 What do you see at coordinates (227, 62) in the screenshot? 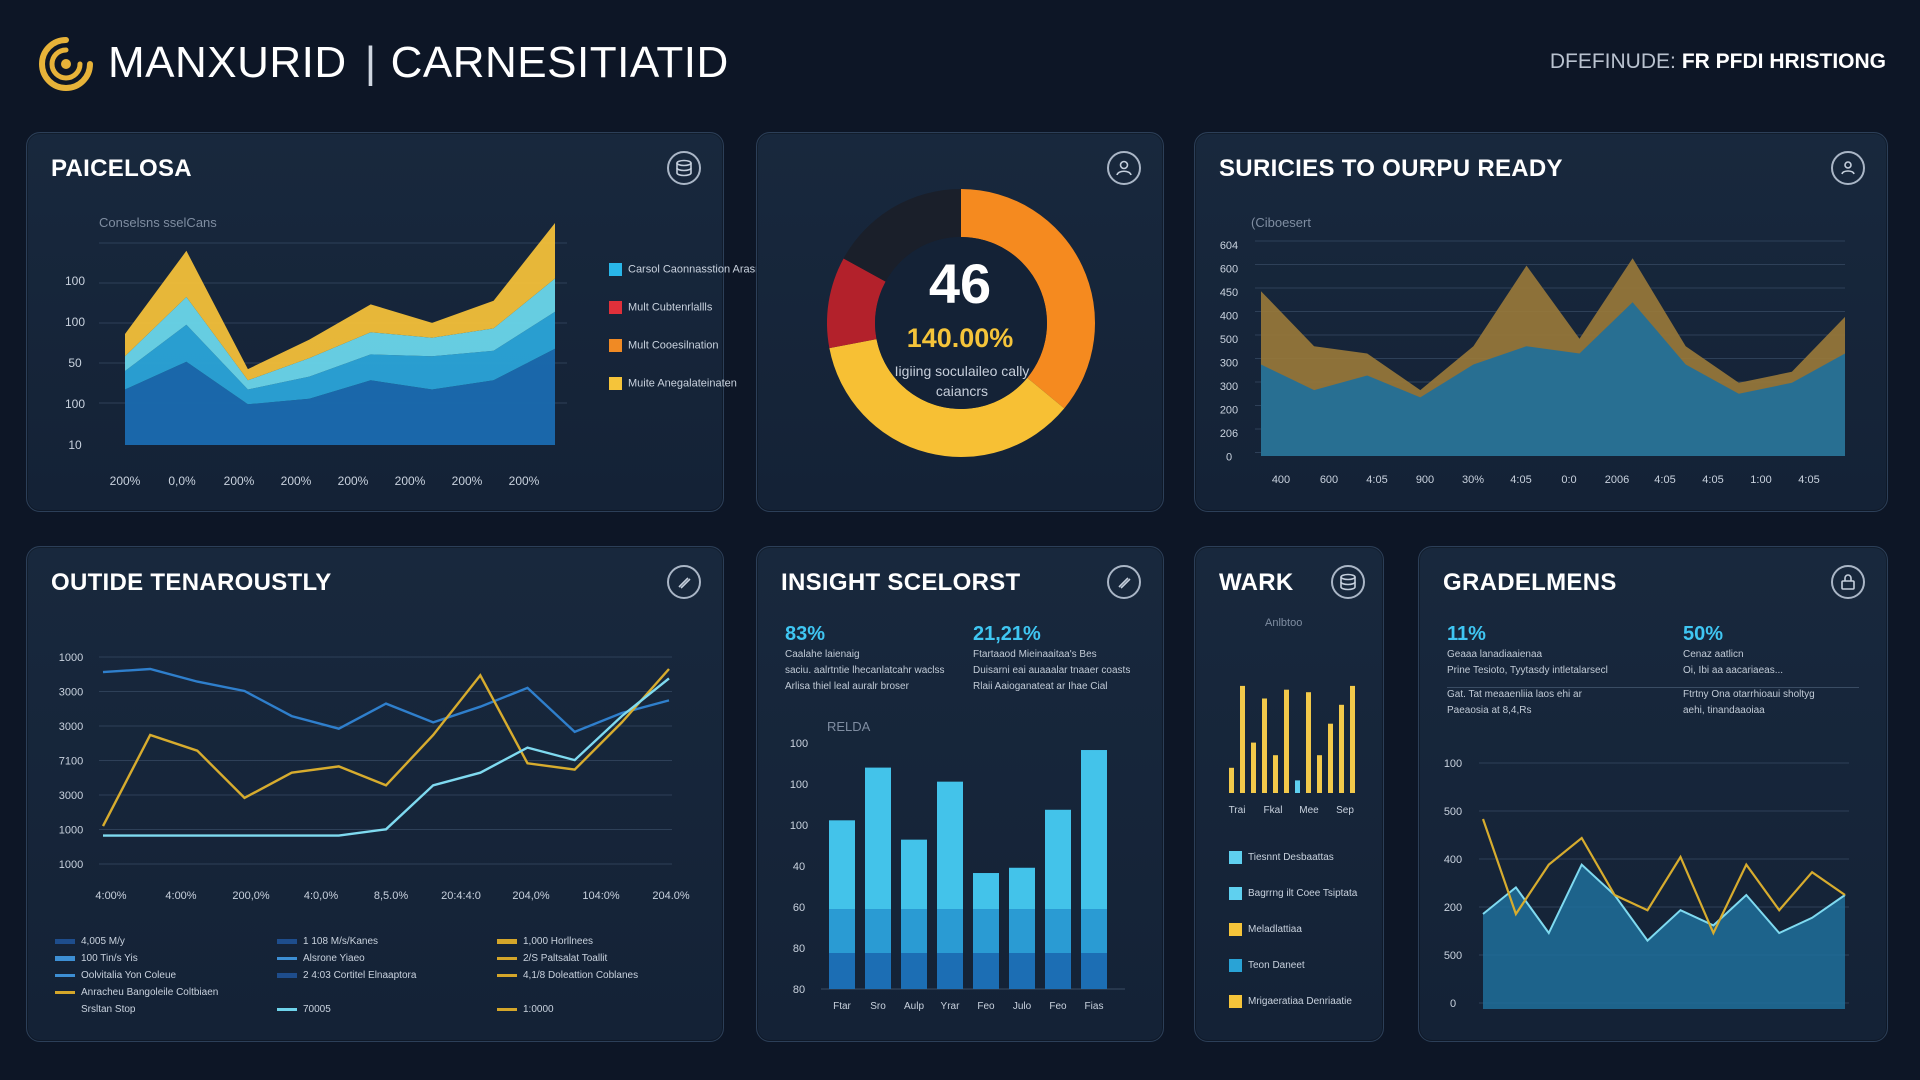
I see `brand-name: MANXURID` at bounding box center [227, 62].